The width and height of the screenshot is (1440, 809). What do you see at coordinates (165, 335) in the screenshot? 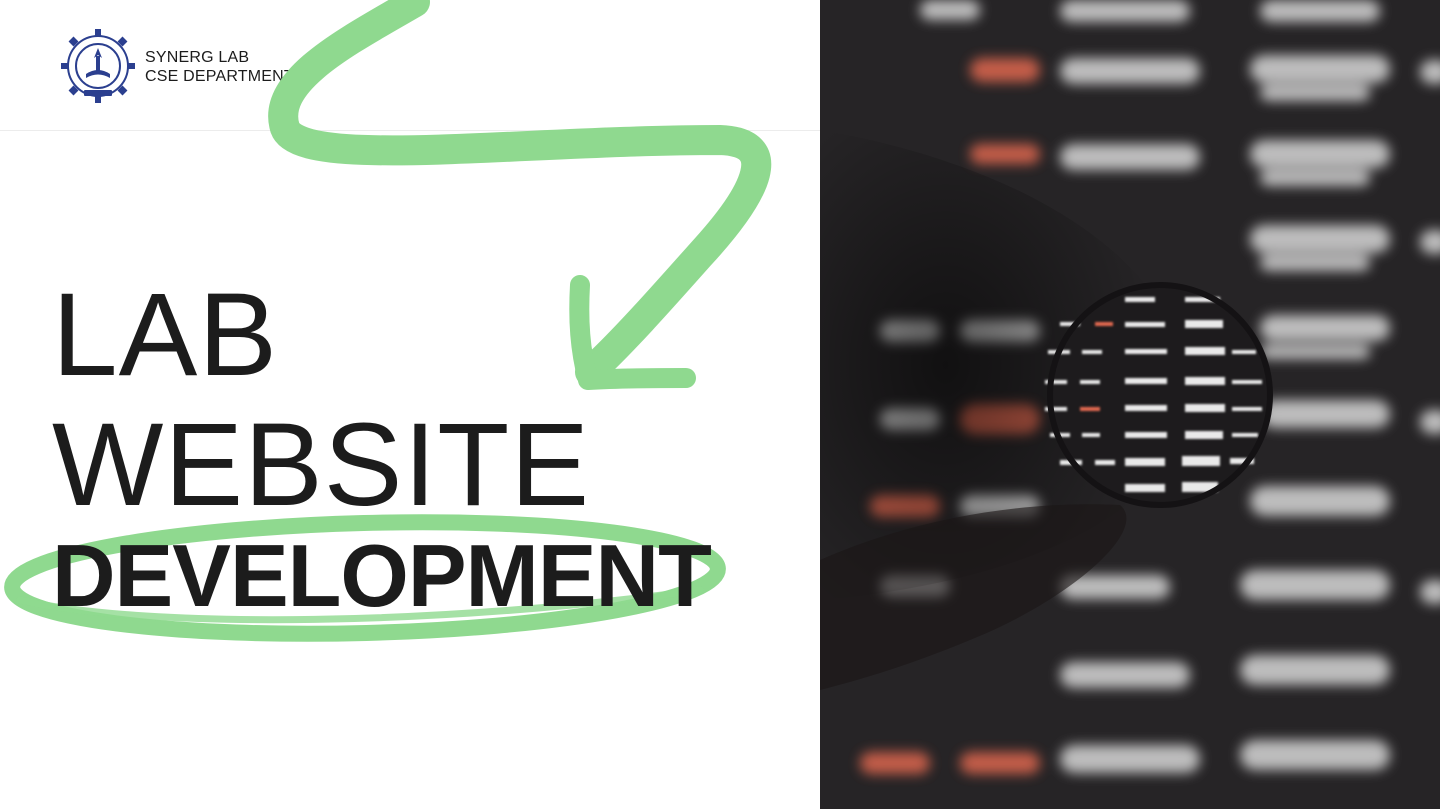
I see `title-line-lab: LAB` at bounding box center [165, 335].